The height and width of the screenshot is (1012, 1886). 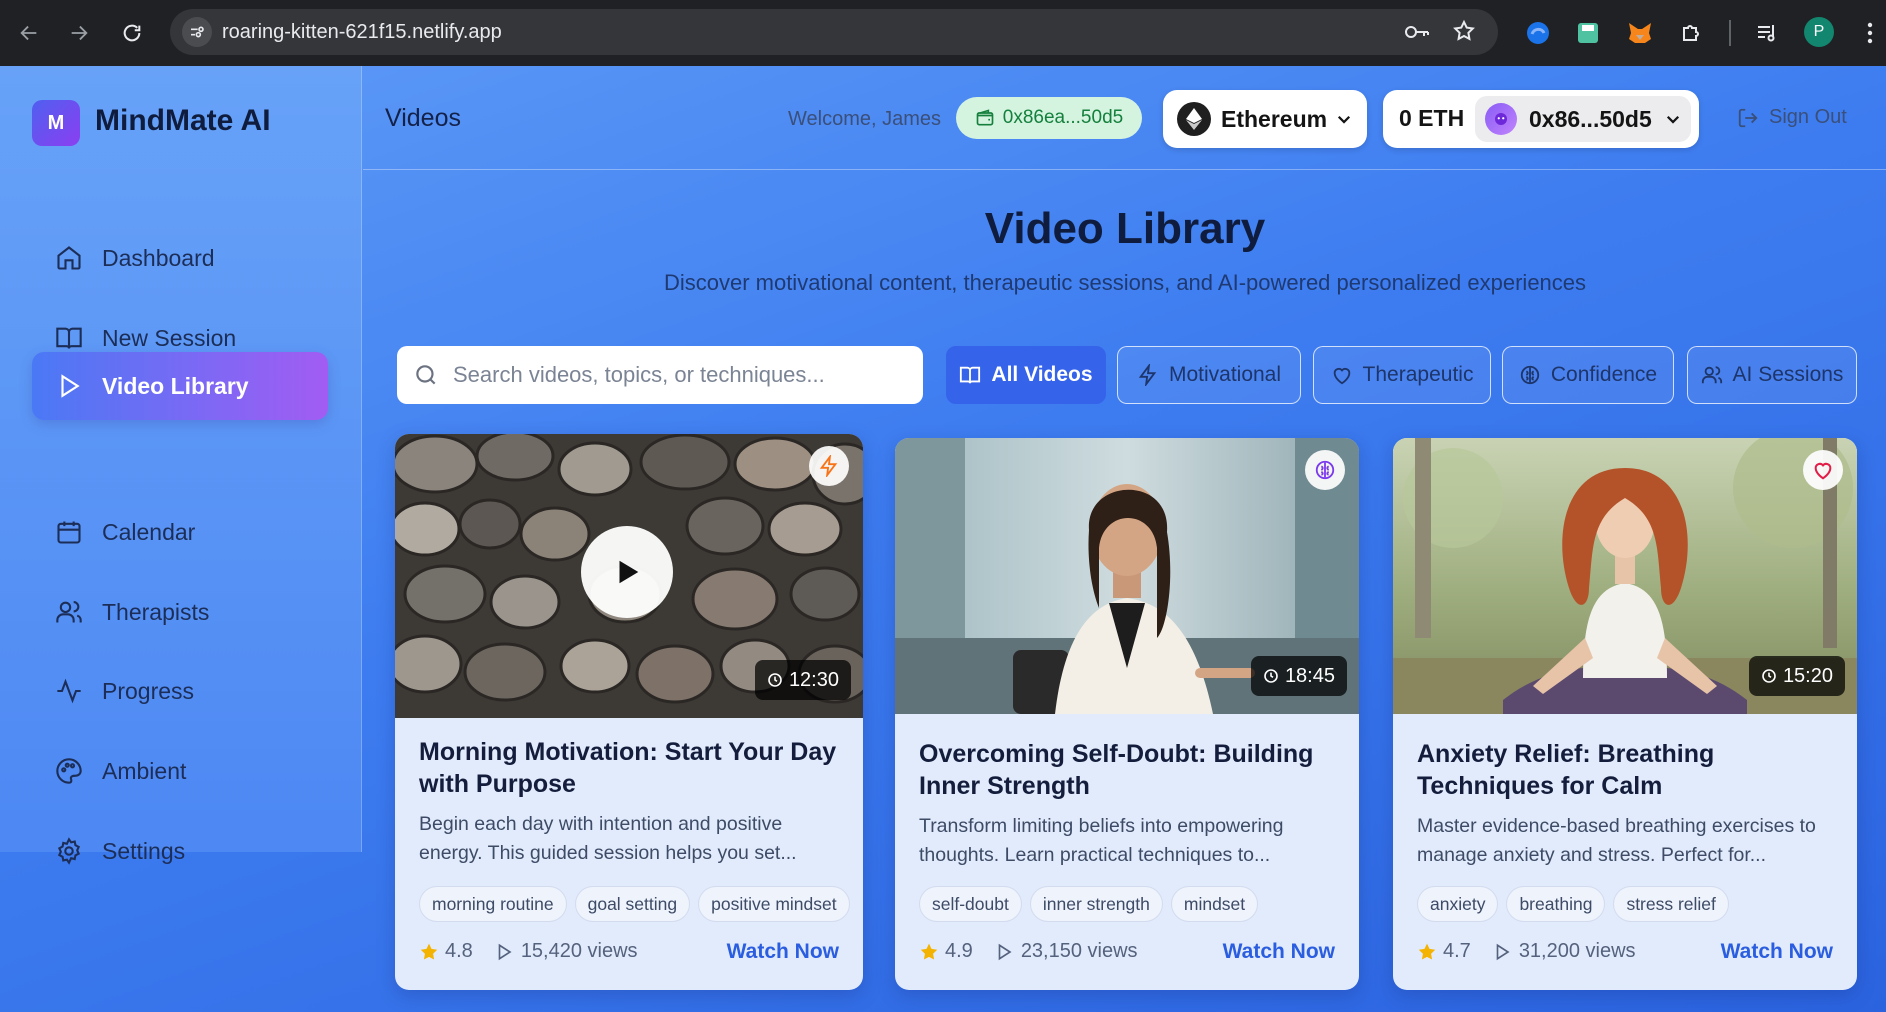 I want to click on sidebar-item-calendar: Calendar, so click(x=180, y=532).